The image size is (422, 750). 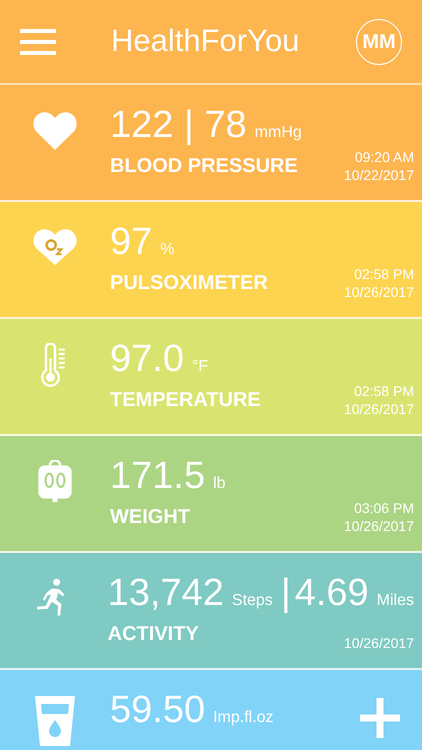 What do you see at coordinates (379, 41) in the screenshot?
I see `avatar-button: MM` at bounding box center [379, 41].